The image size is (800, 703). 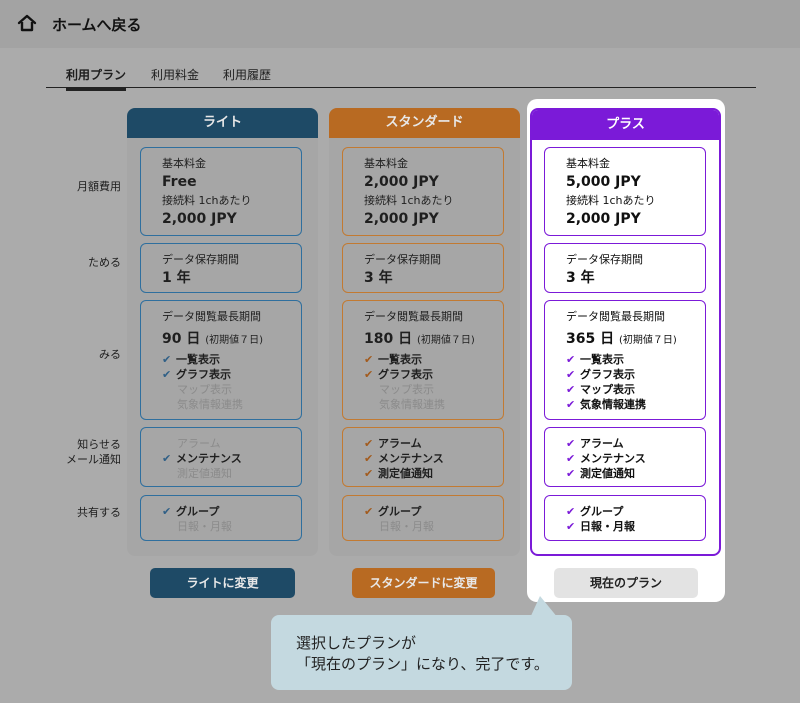 What do you see at coordinates (412, 404) in the screenshot?
I see `feature-weather: 気象情報連携` at bounding box center [412, 404].